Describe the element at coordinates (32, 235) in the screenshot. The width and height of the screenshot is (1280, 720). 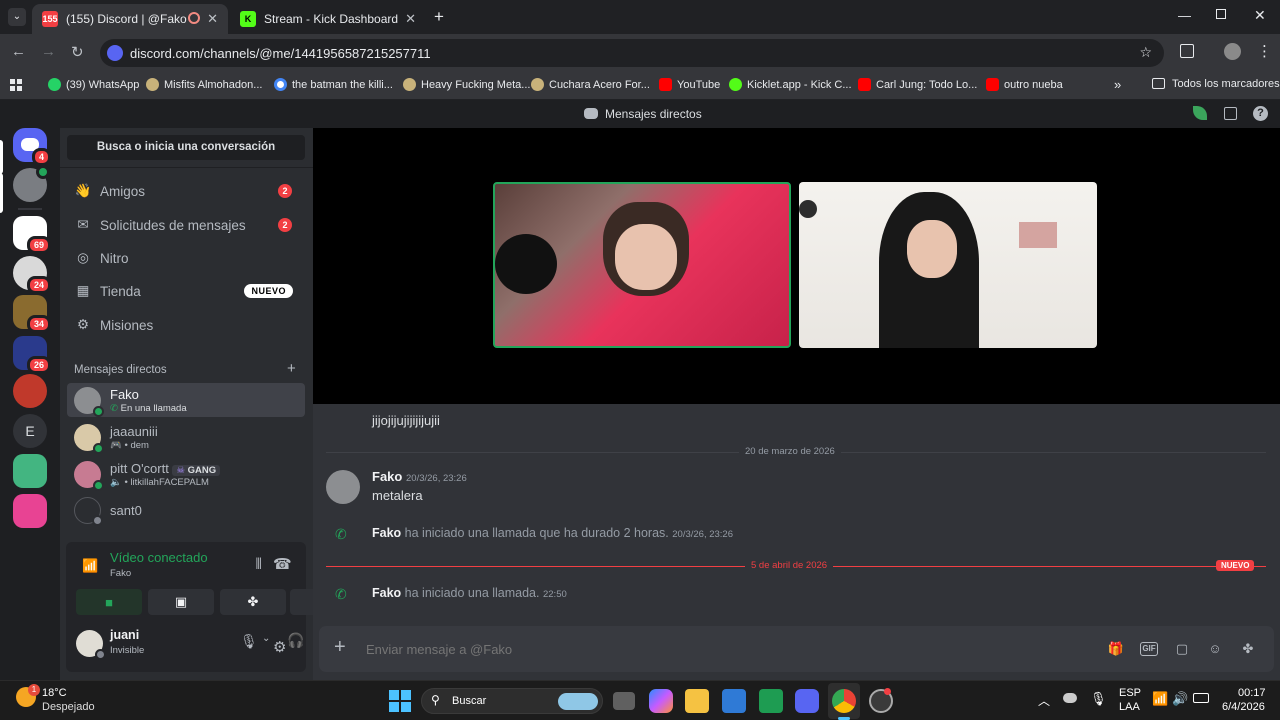
I see `server-icon: 69` at that location.